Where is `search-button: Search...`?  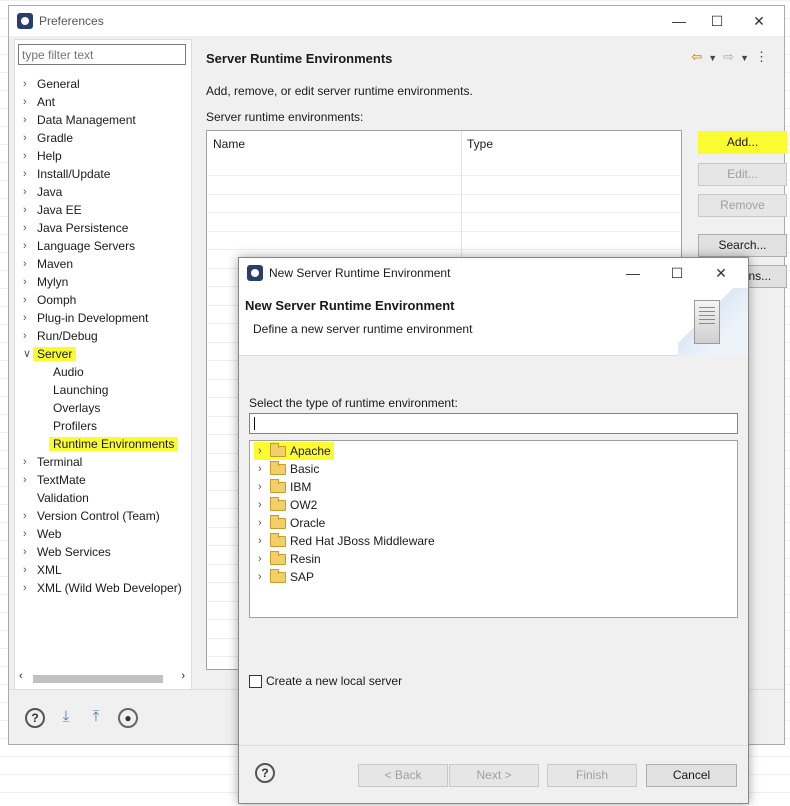
search-button: Search... is located at coordinates (742, 245).